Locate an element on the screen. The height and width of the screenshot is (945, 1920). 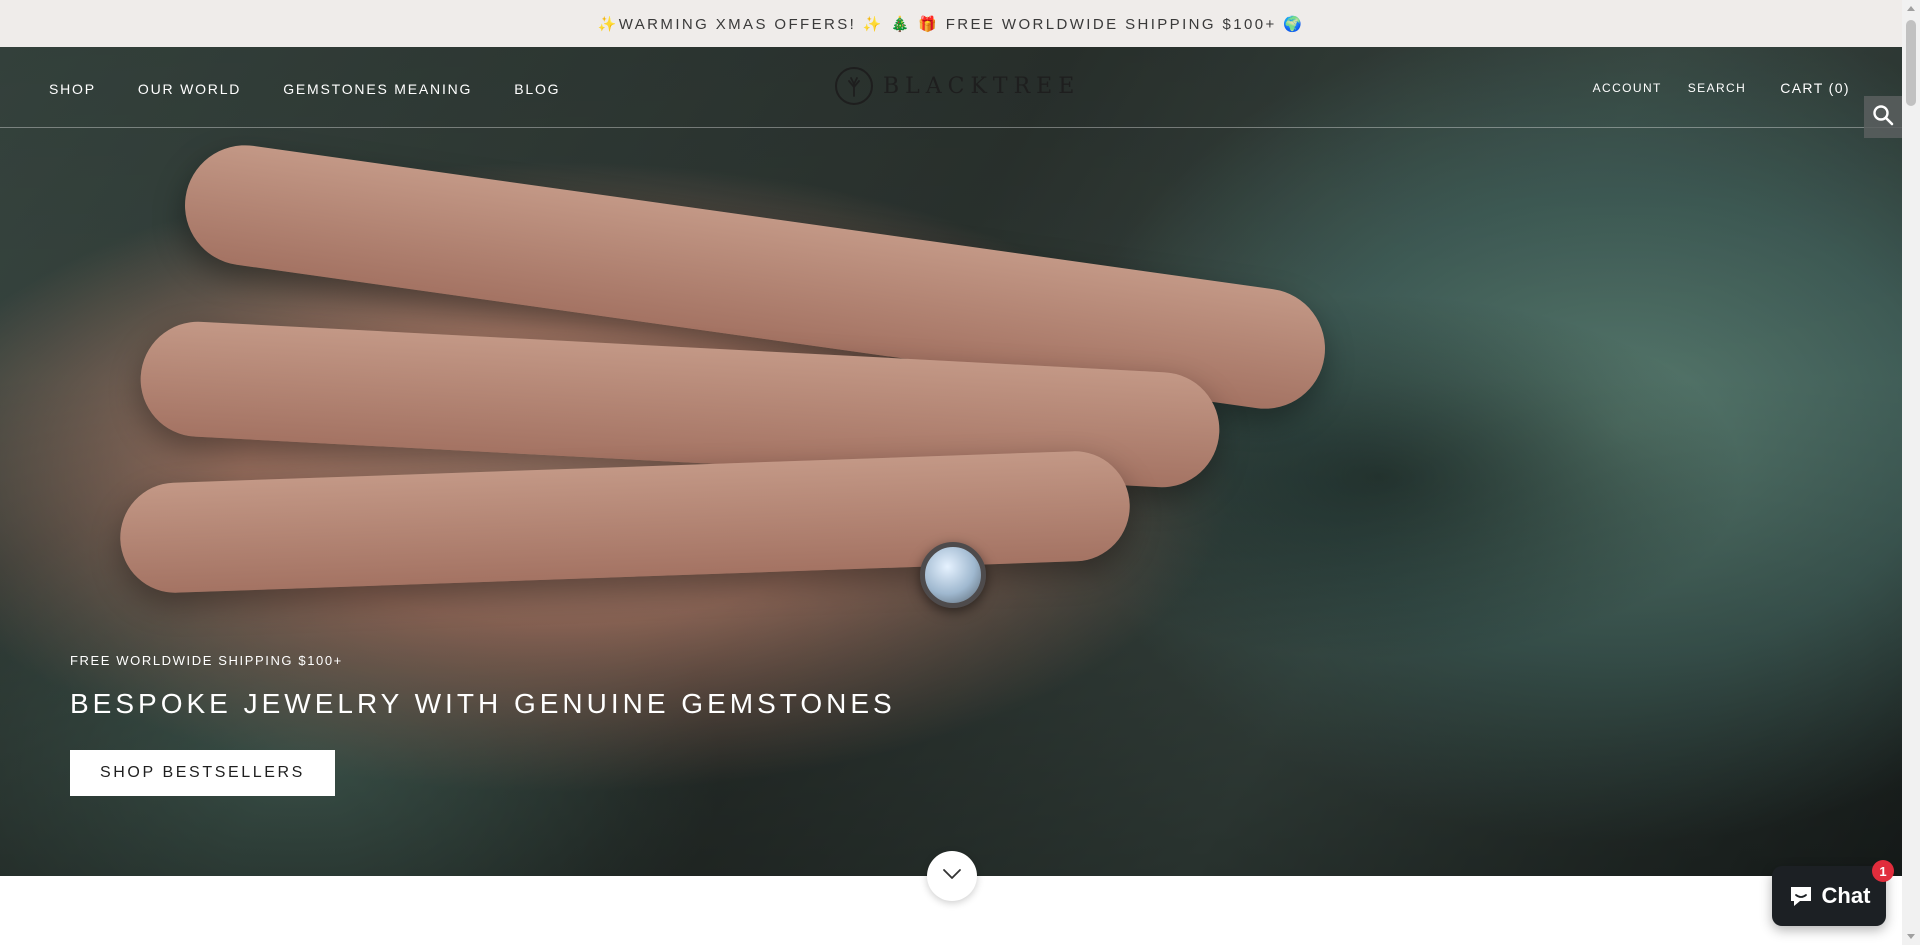
shop-bestsellers-button: SHOP BESTSELLERS is located at coordinates (202, 773).